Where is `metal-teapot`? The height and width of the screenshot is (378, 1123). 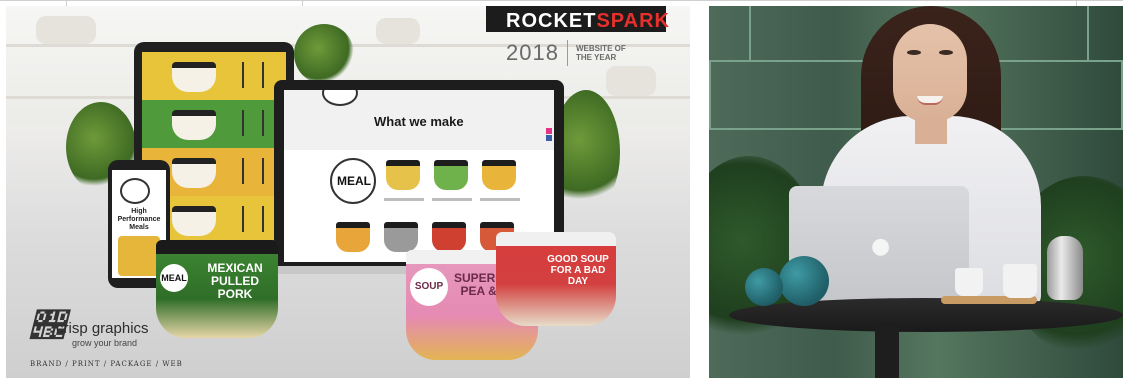
metal-teapot is located at coordinates (1065, 268).